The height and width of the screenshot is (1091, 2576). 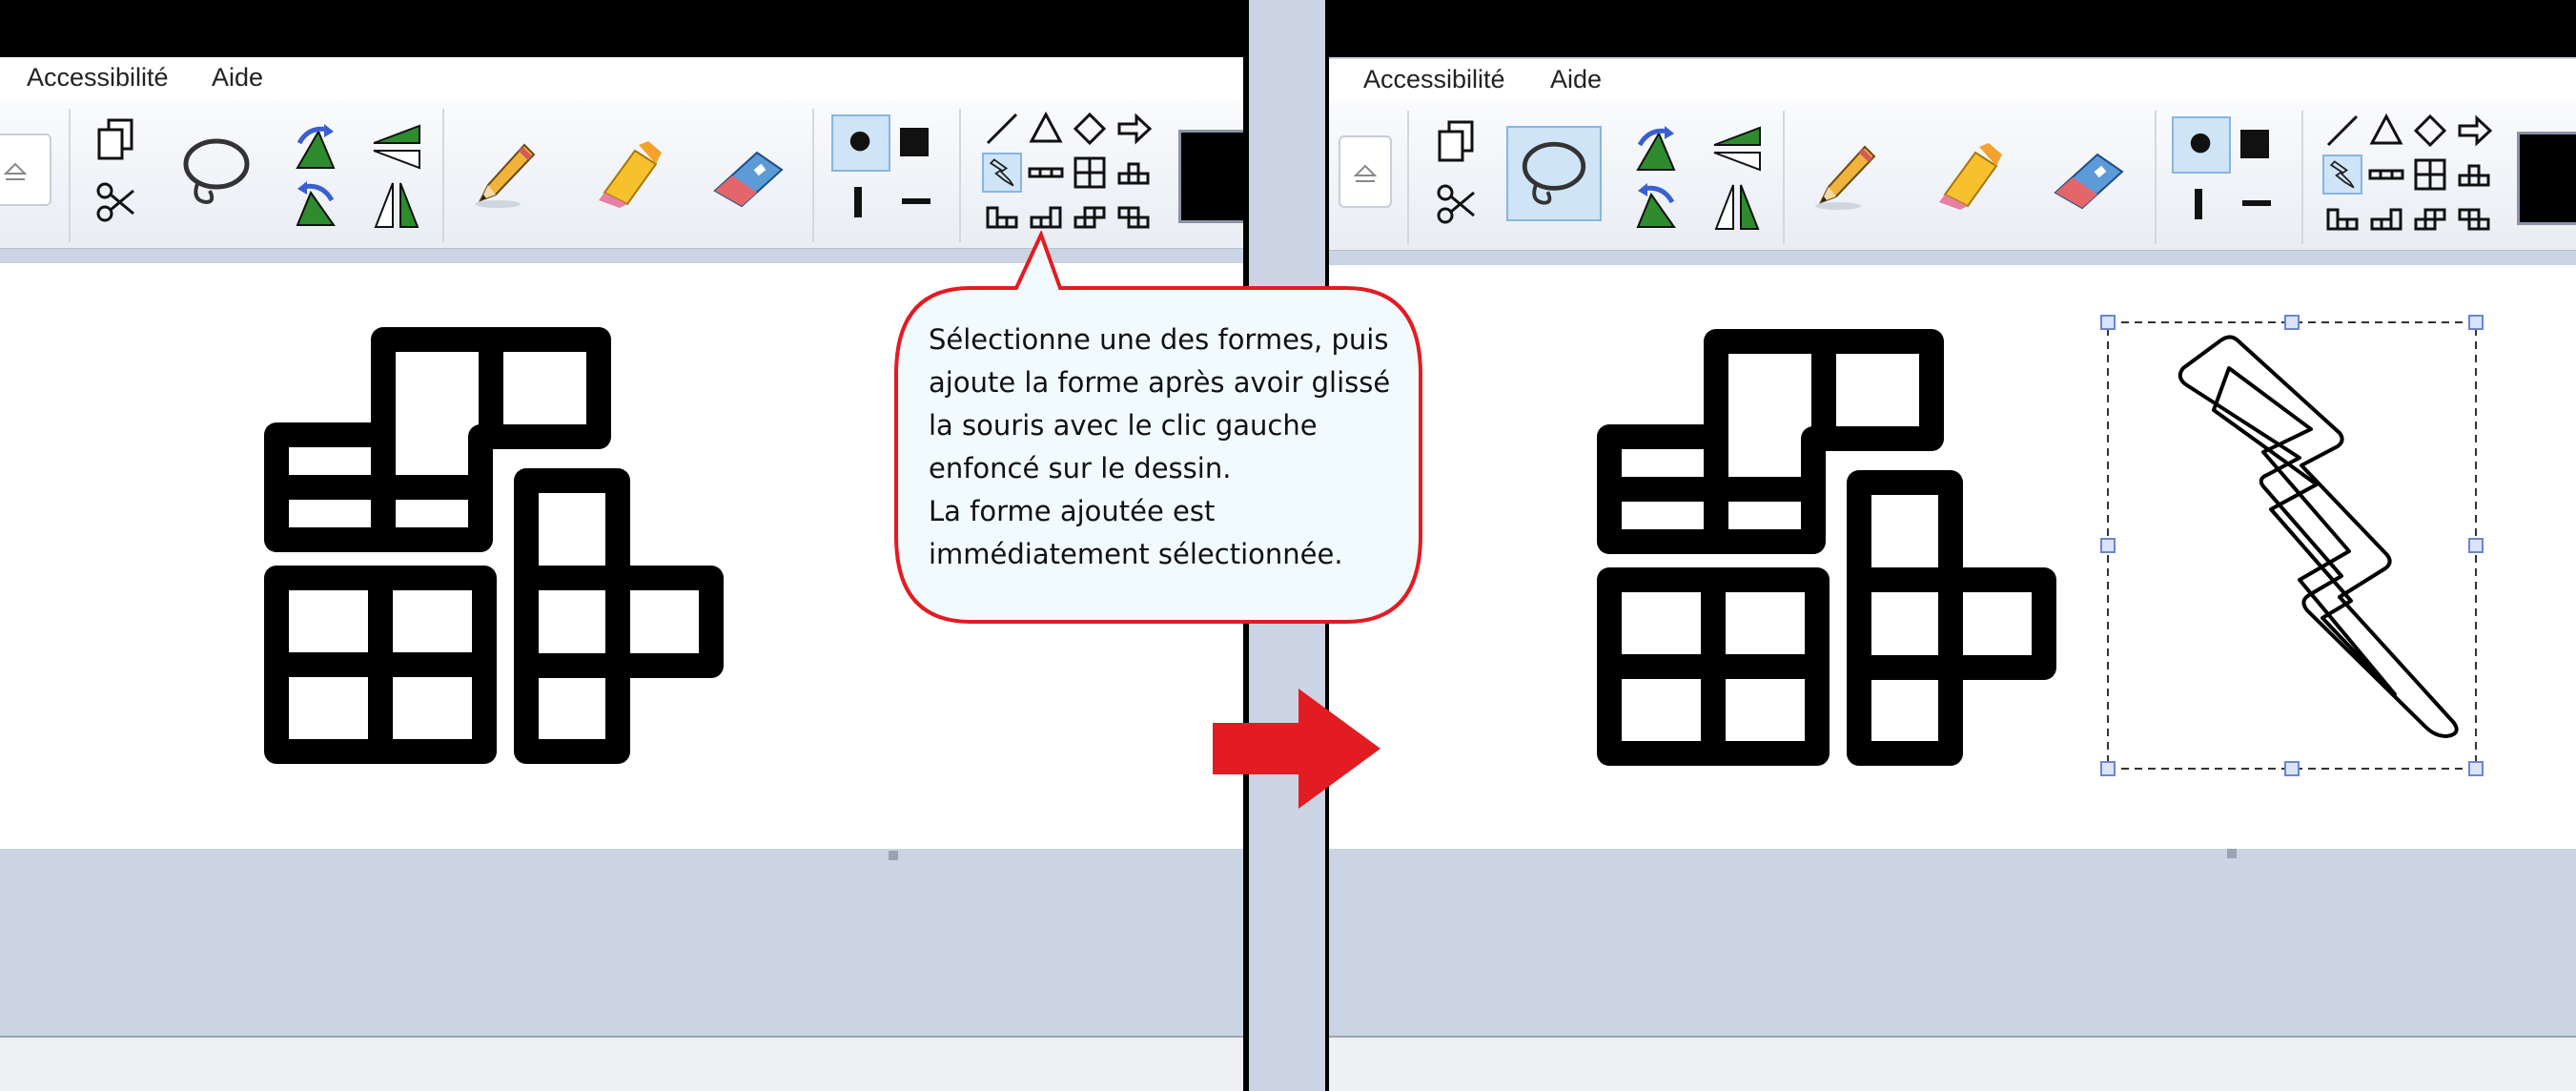 What do you see at coordinates (2037, 545) in the screenshot?
I see `canvas-drawing` at bounding box center [2037, 545].